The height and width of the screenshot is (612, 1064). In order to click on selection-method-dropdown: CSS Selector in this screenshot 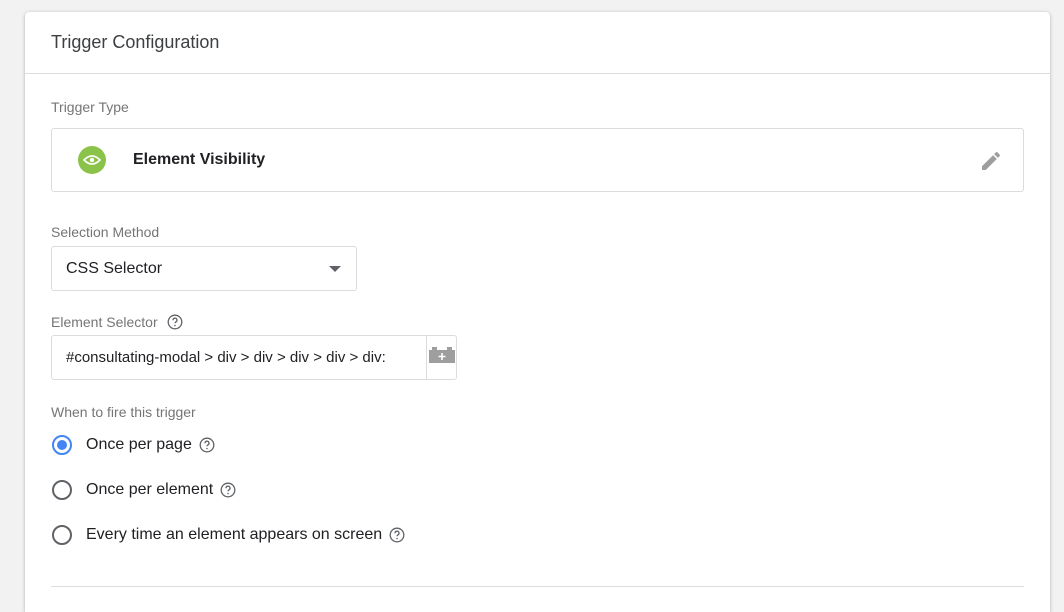, I will do `click(204, 268)`.